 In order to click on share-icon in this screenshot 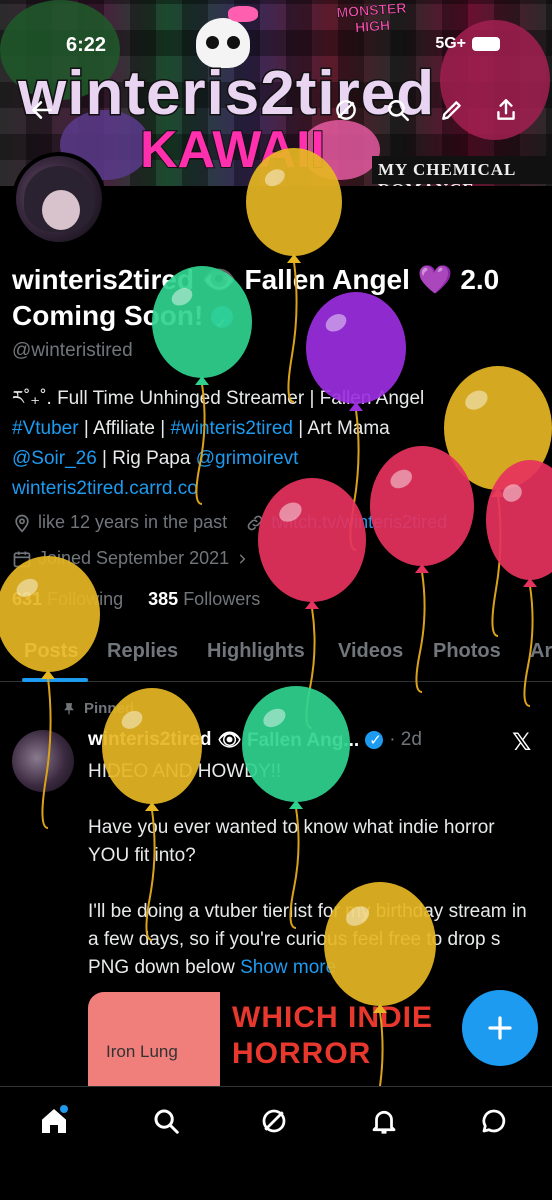, I will do `click(506, 109)`.